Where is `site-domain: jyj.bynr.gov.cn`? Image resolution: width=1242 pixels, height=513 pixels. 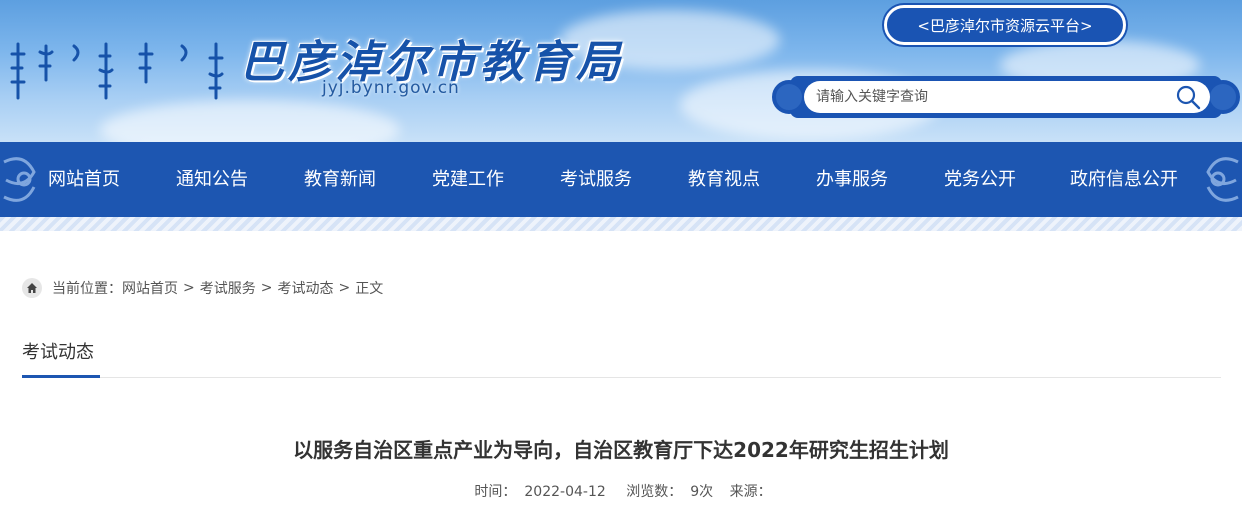 site-domain: jyj.bynr.gov.cn is located at coordinates (391, 88).